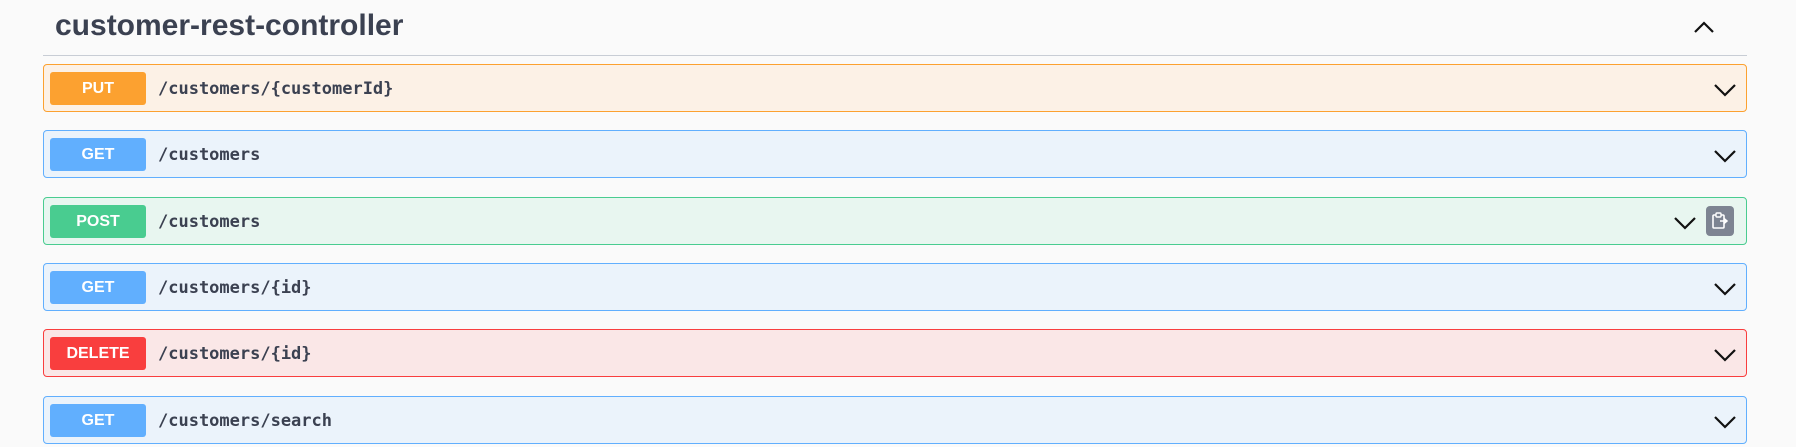 The image size is (1796, 447). Describe the element at coordinates (895, 420) in the screenshot. I see `operation-get-customers-search: GET /customers/search` at that location.